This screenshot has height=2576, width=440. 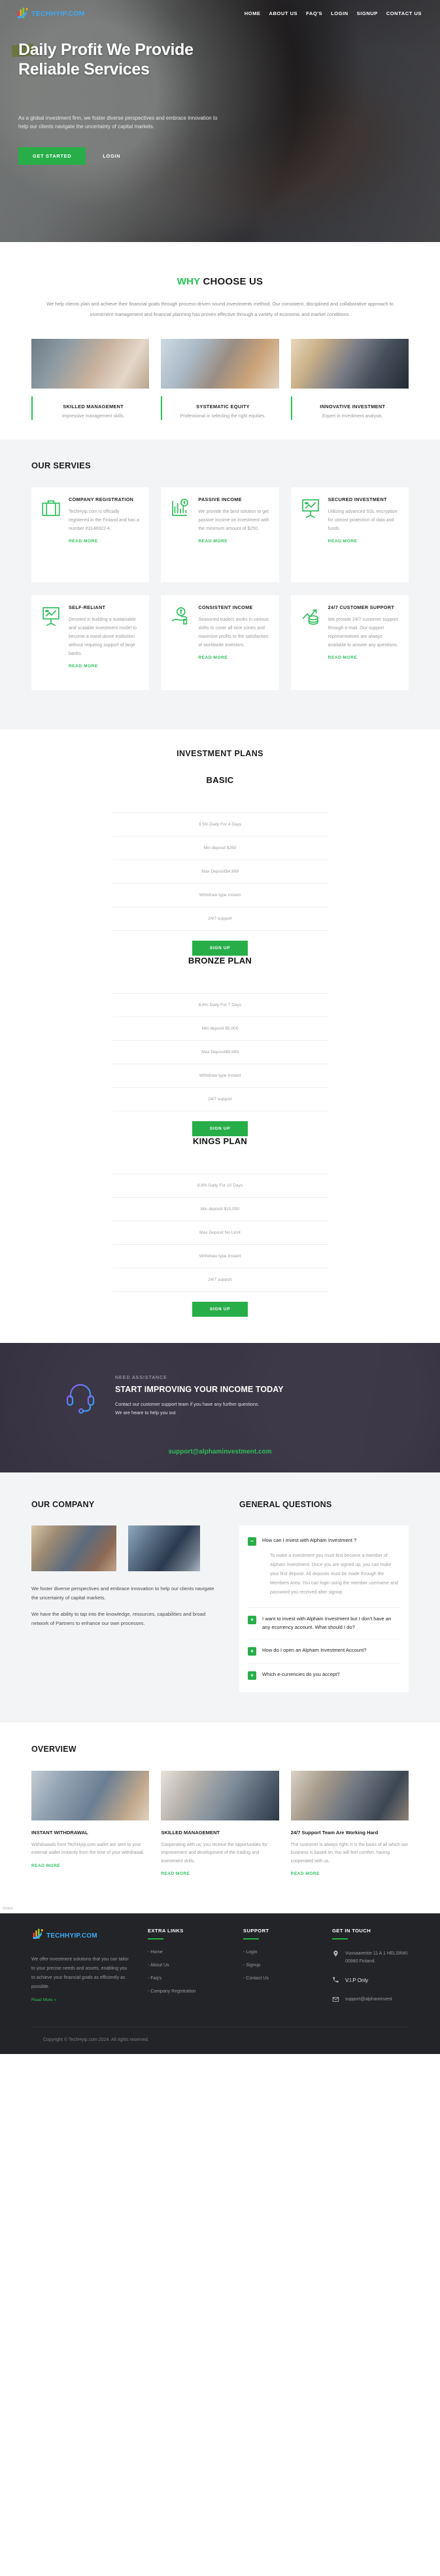 I want to click on why-card-image, so click(x=91, y=364).